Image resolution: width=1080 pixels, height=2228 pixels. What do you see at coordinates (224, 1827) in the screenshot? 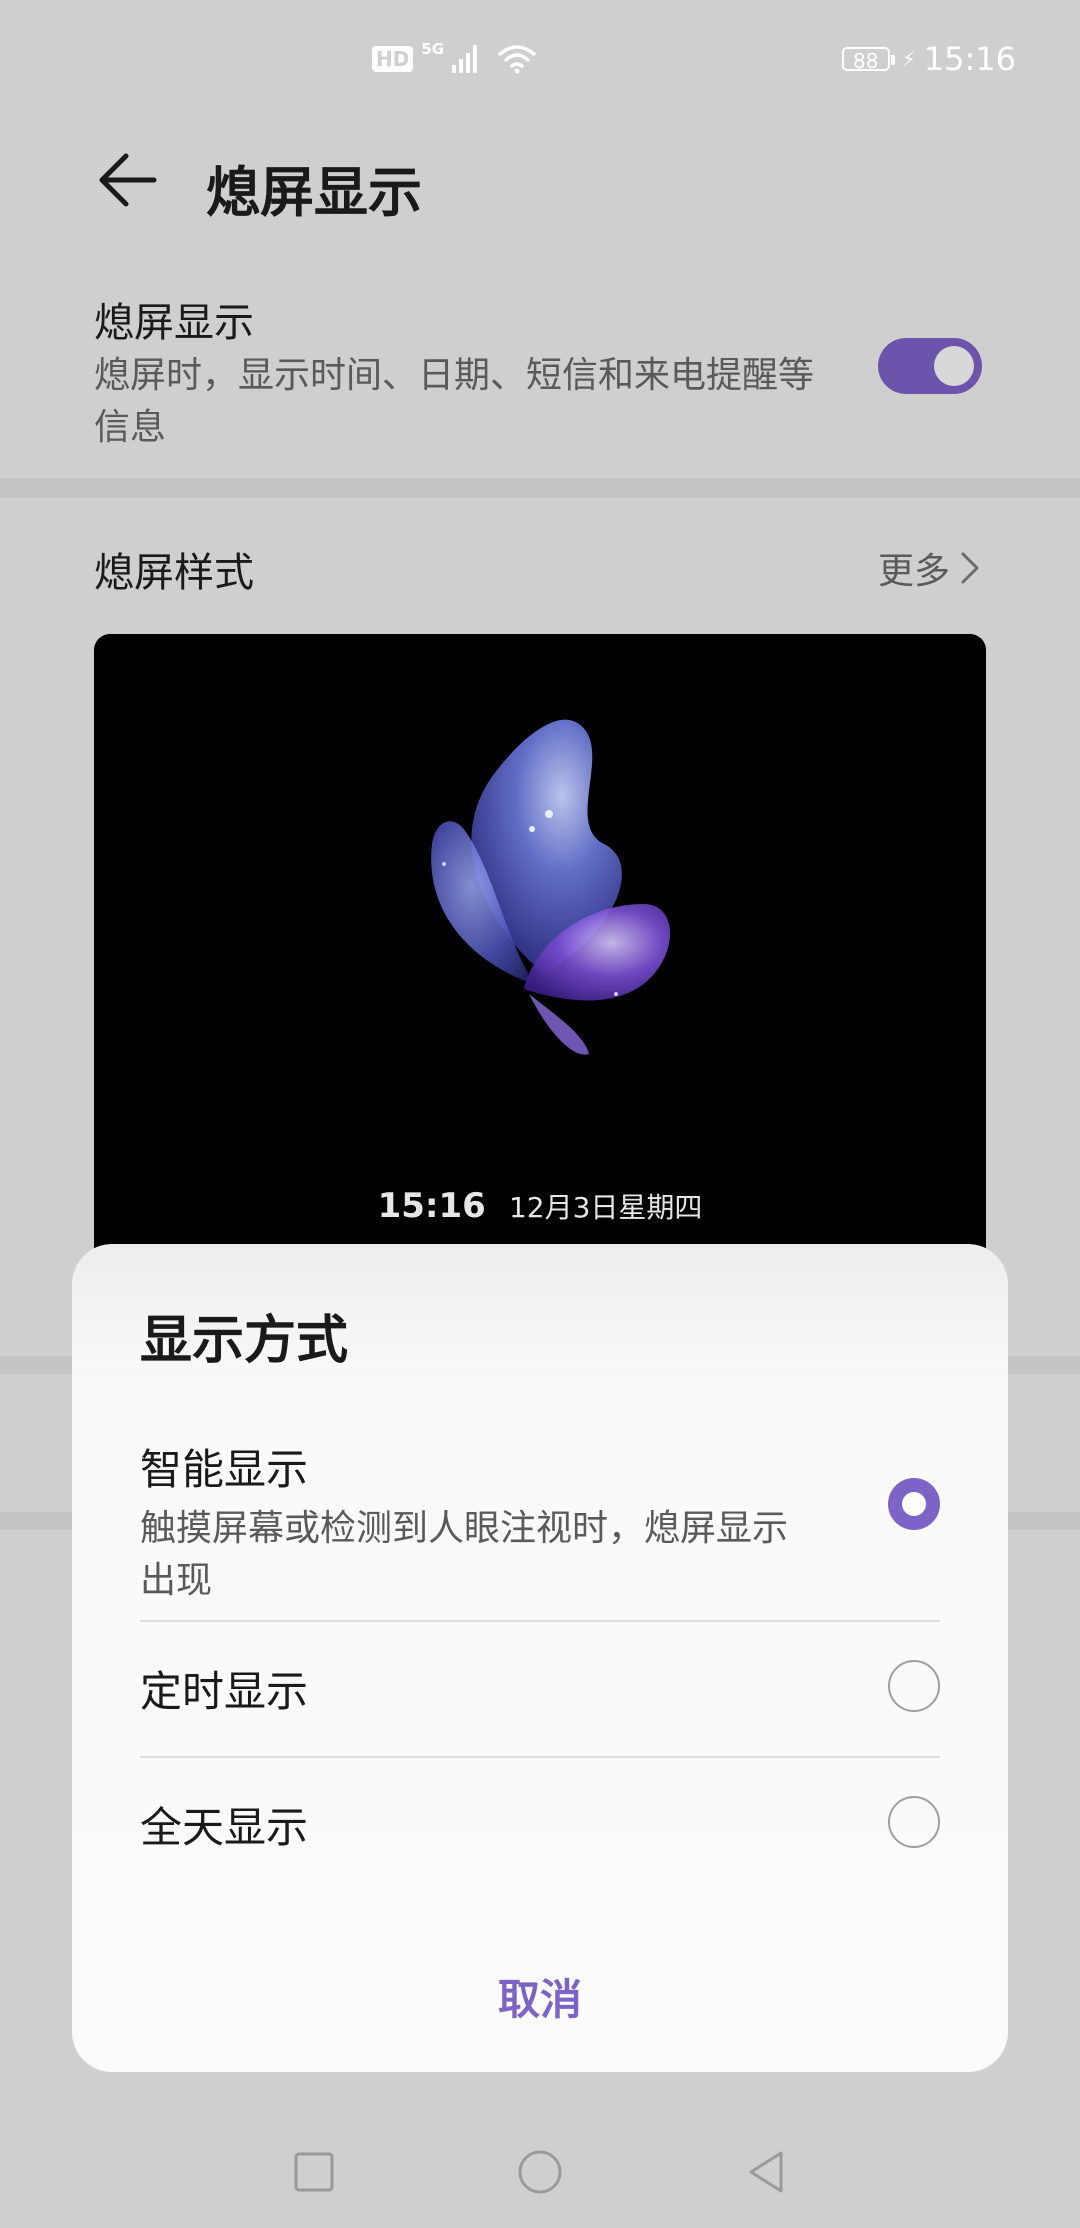
I see `option-label: 全天显示` at bounding box center [224, 1827].